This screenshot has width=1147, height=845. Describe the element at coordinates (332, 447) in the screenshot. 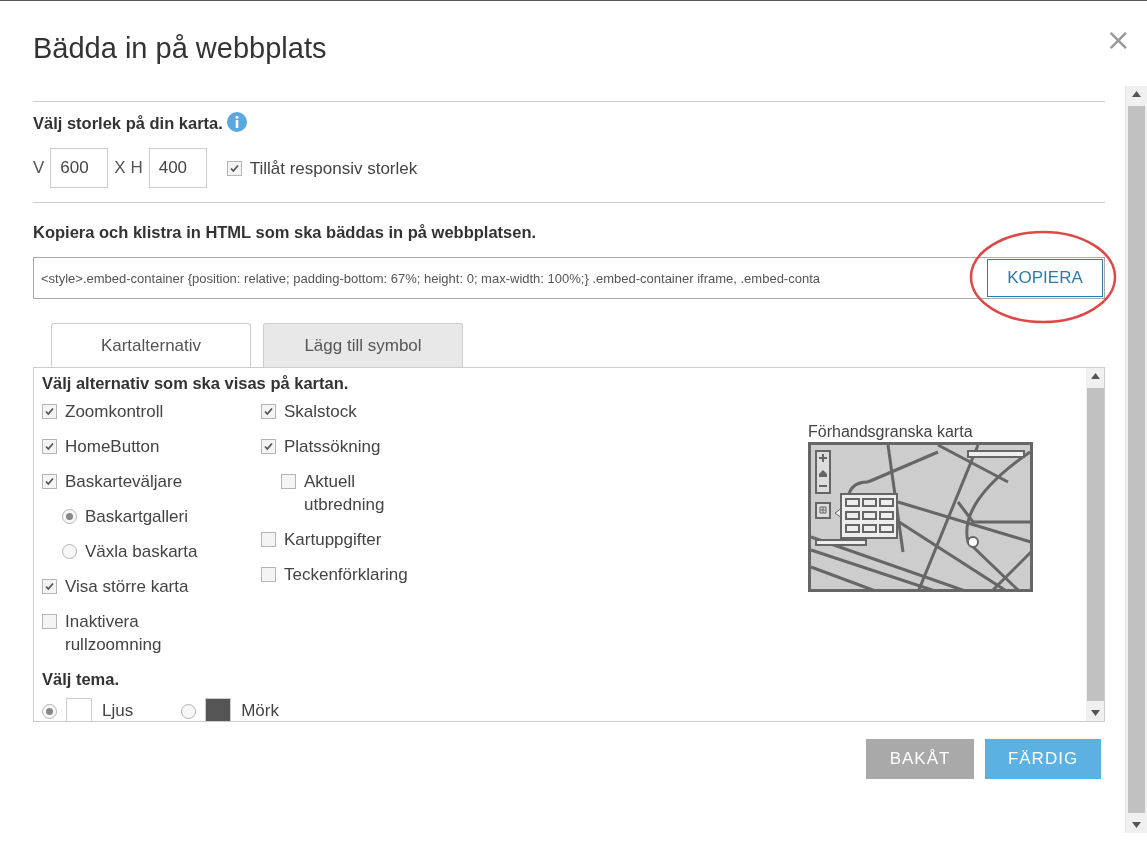

I see `option-label: Platssökning` at that location.